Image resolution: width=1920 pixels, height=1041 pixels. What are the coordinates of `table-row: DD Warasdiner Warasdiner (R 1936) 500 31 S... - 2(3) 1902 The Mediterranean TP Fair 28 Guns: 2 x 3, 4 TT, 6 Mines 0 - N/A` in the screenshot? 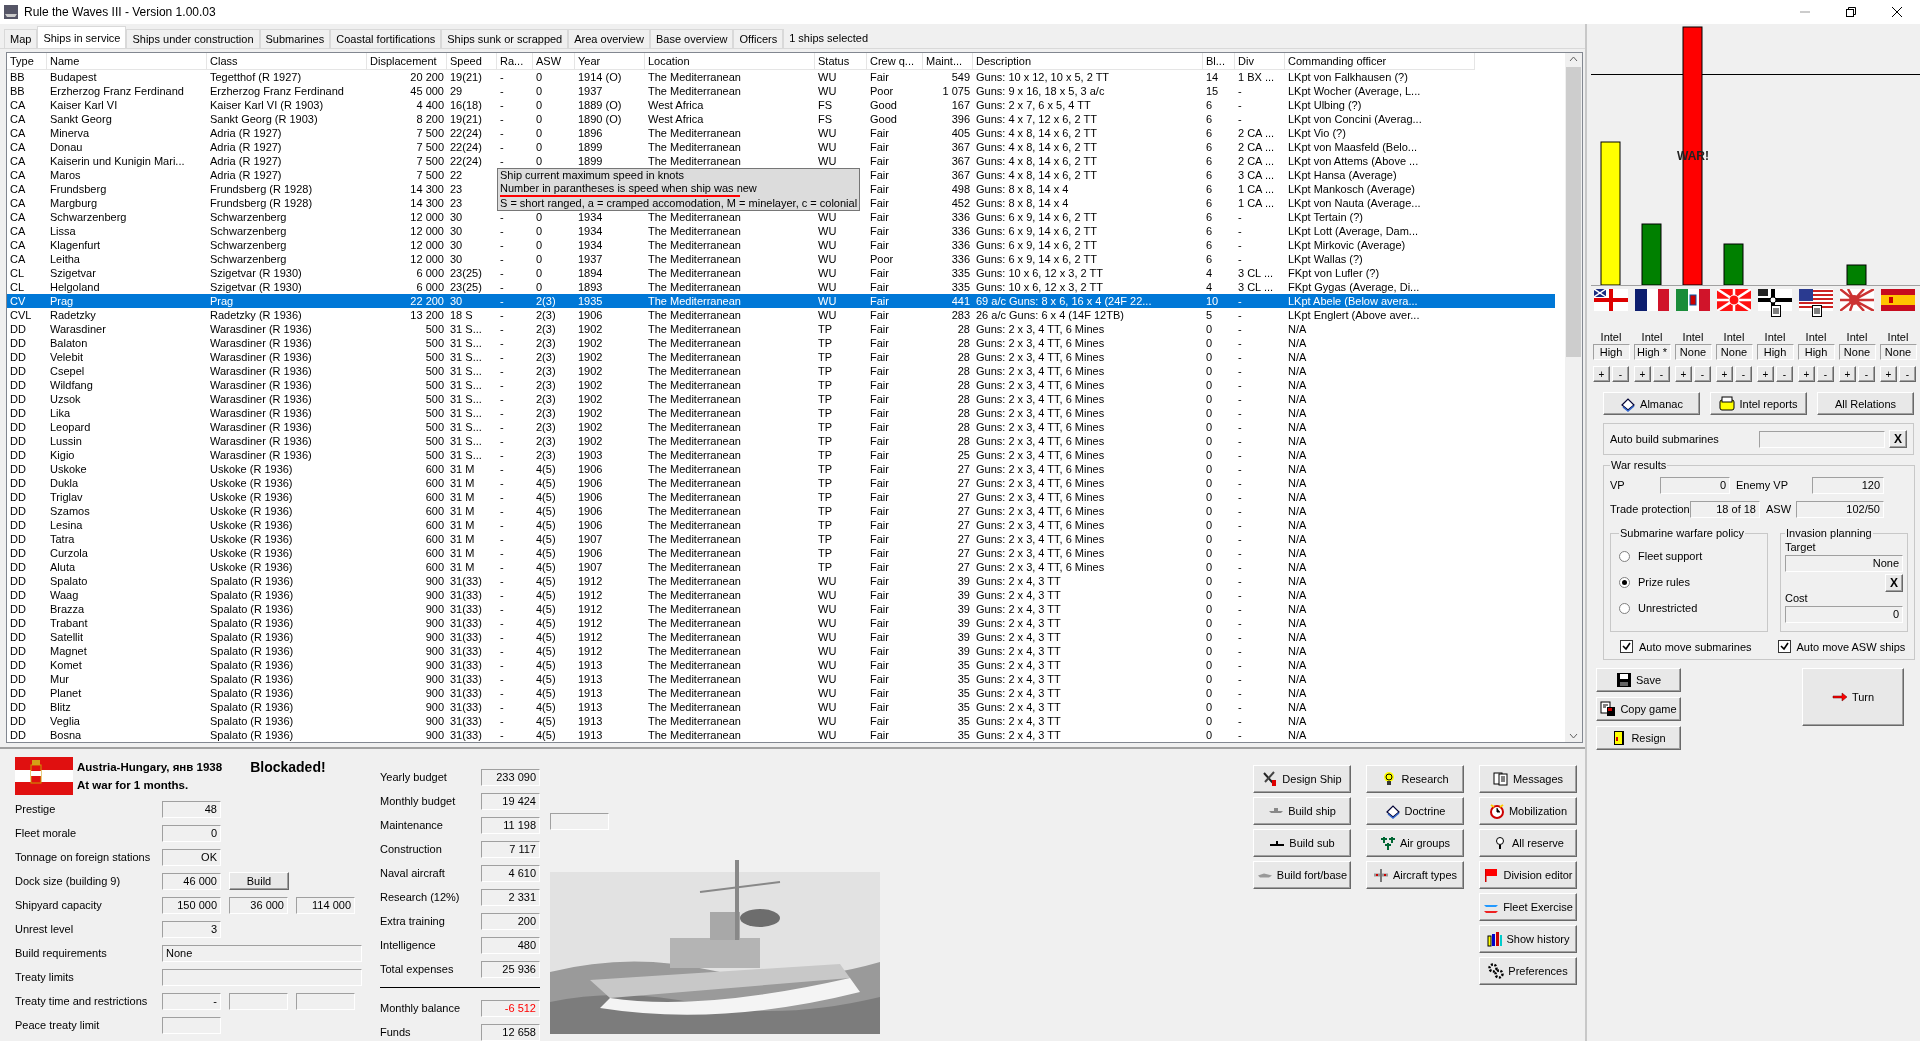 It's located at (781, 329).